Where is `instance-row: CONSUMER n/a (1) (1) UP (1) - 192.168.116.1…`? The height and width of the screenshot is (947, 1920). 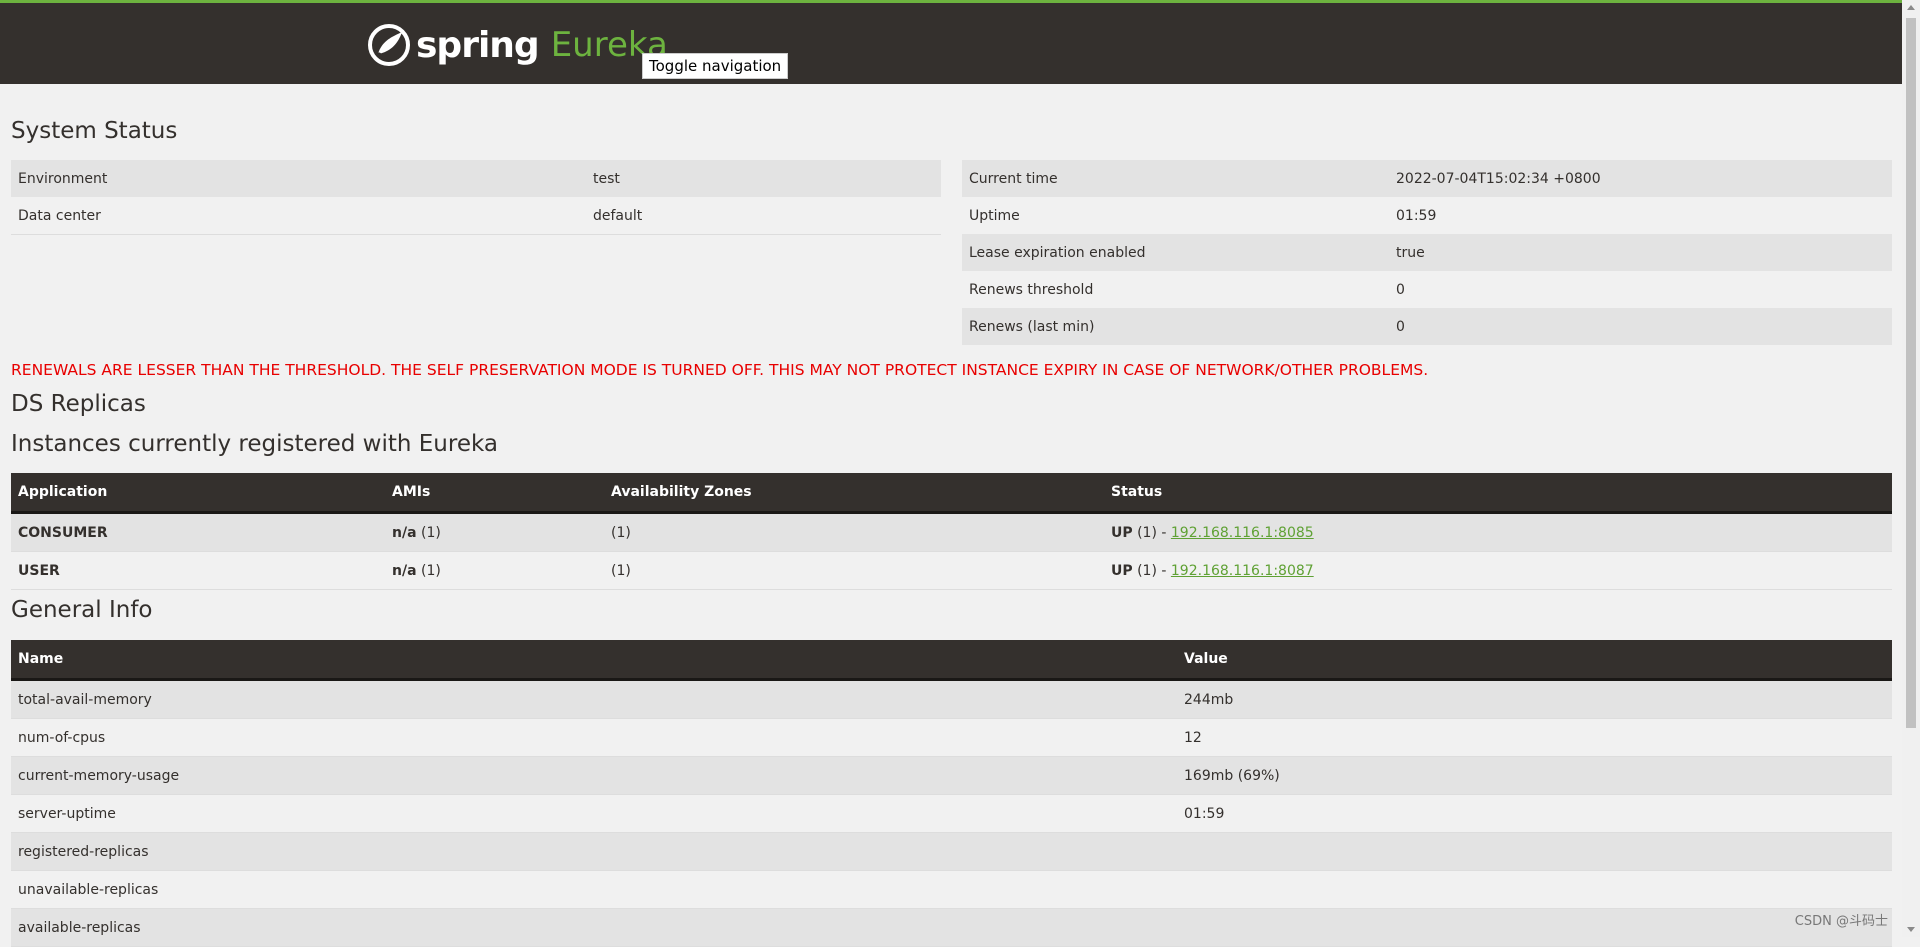
instance-row: CONSUMER n/a (1) (1) UP (1) - 192.168.116.1… is located at coordinates (951, 532).